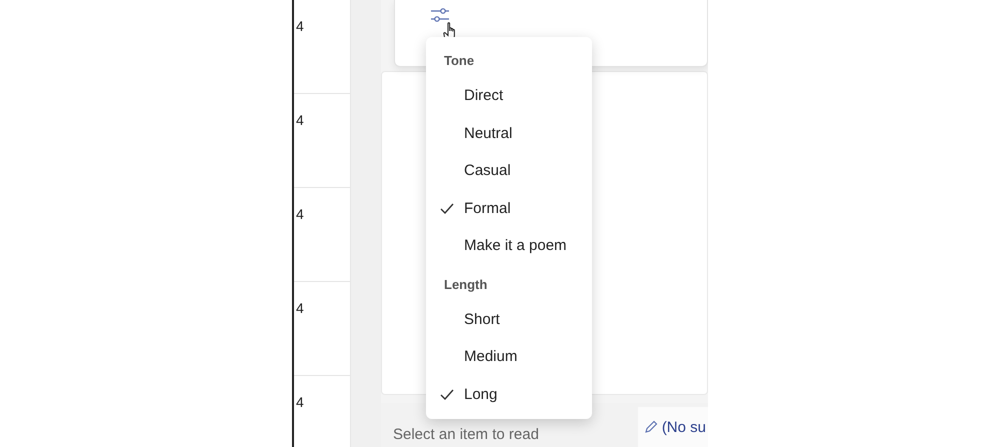 The width and height of the screenshot is (1000, 447). Describe the element at coordinates (509, 245) in the screenshot. I see `menu-item: Make it a poem` at that location.